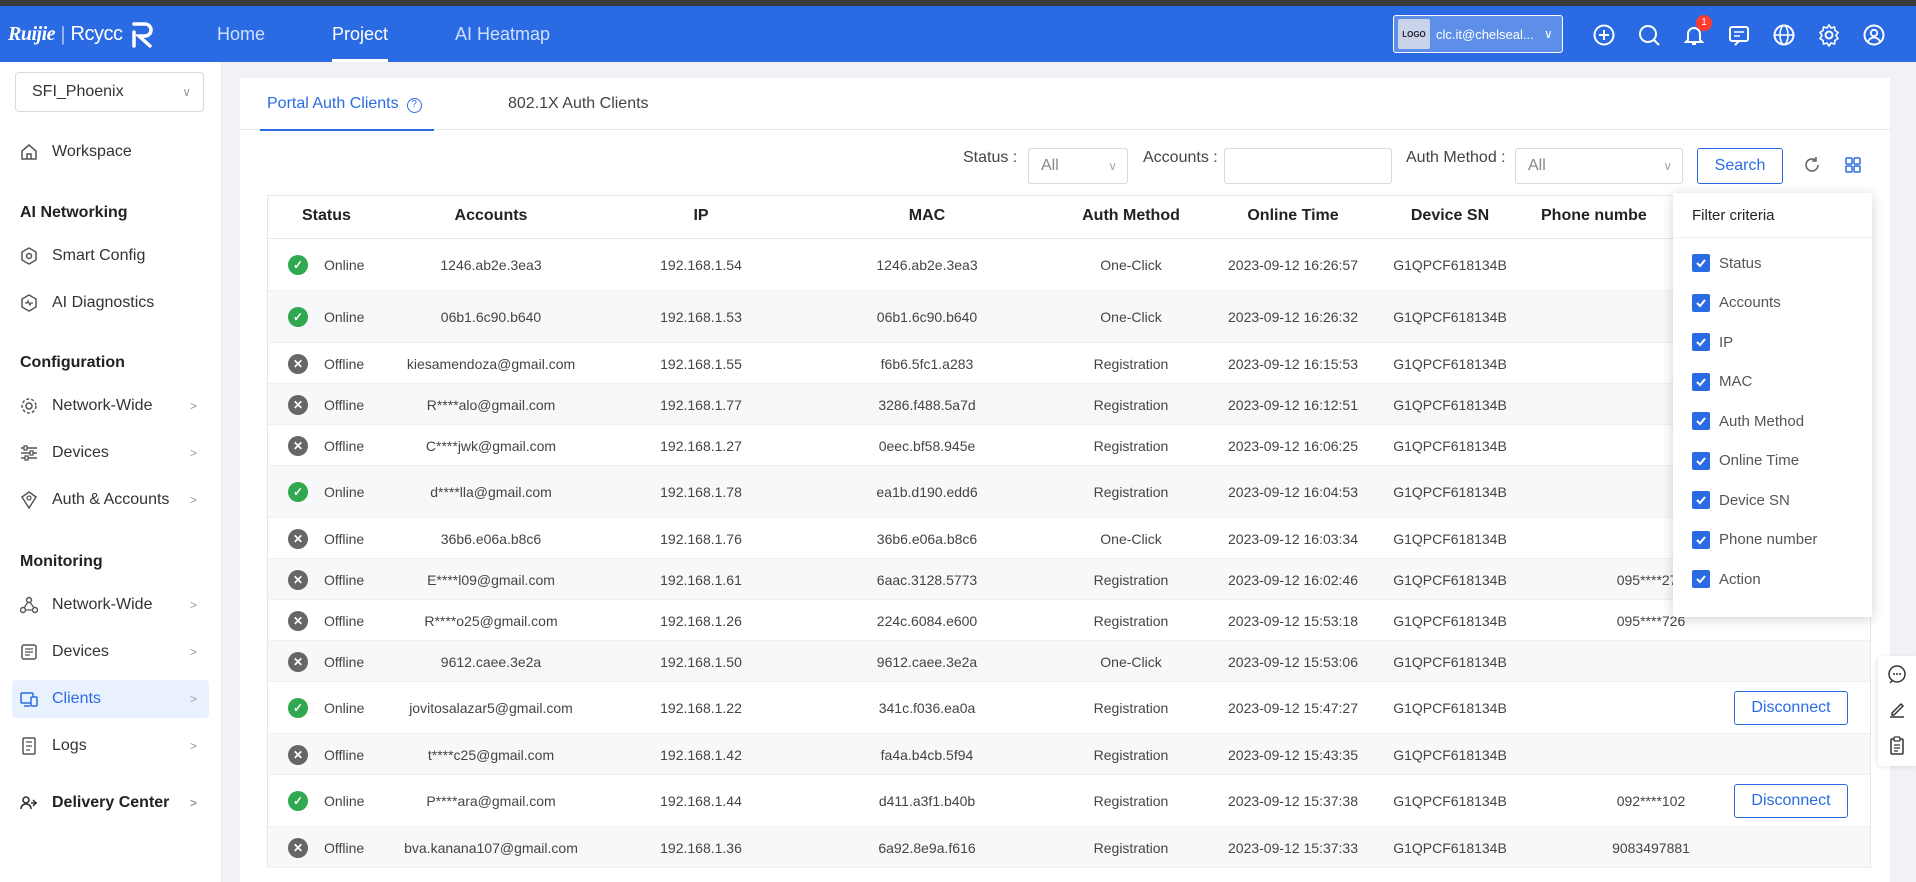 This screenshot has width=1916, height=882. What do you see at coordinates (1829, 35) in the screenshot?
I see `gear-icon` at bounding box center [1829, 35].